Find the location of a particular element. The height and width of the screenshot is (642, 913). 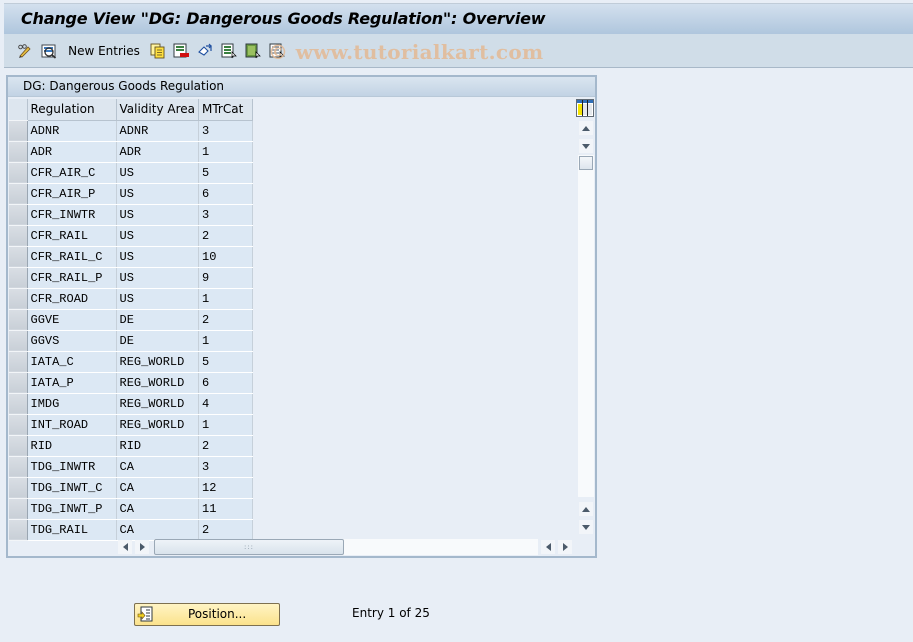

scroll-right-end-button is located at coordinates (565, 547).